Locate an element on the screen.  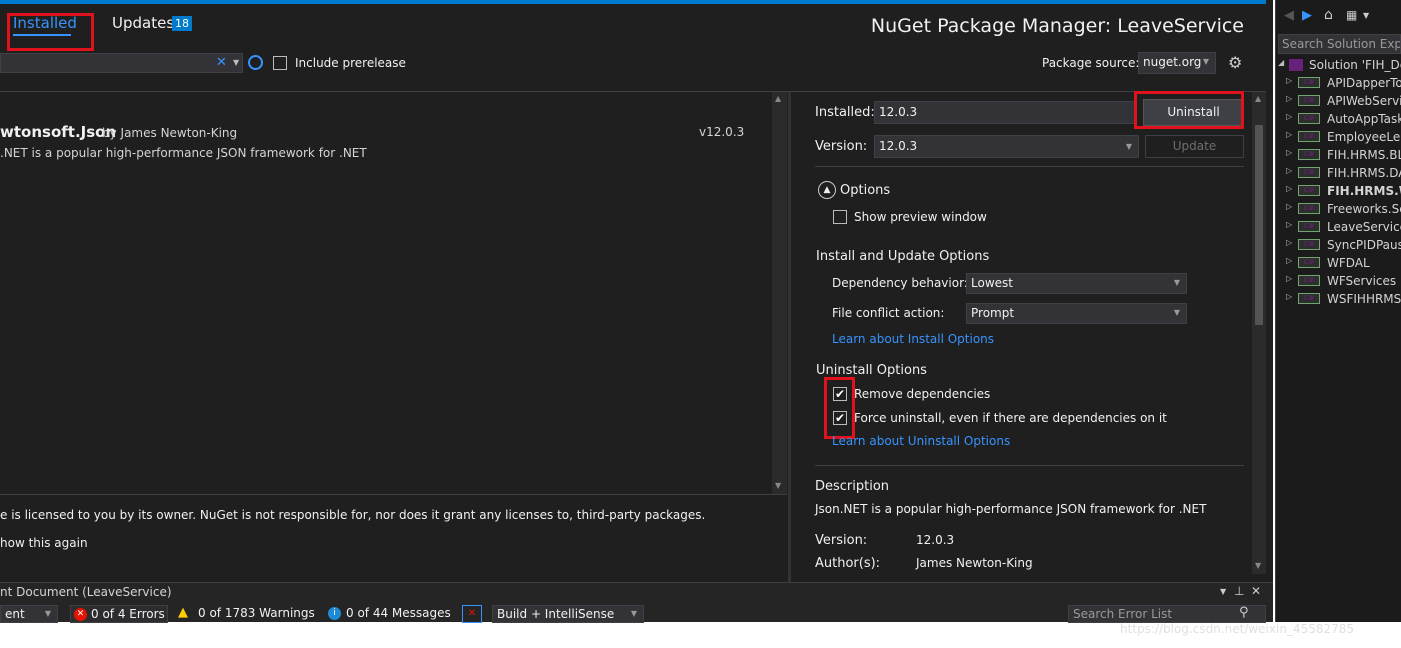
solution-node: ◢ Solution 'FIH_De is located at coordinates (1339, 65).